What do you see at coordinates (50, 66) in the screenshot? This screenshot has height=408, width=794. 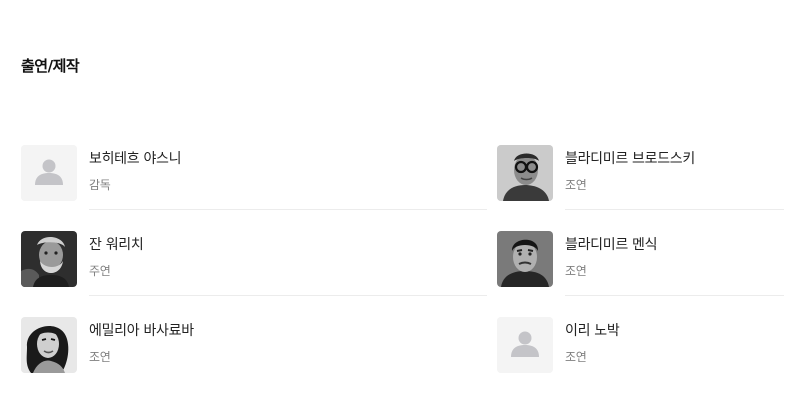 I see `section-title: 출연/제작` at bounding box center [50, 66].